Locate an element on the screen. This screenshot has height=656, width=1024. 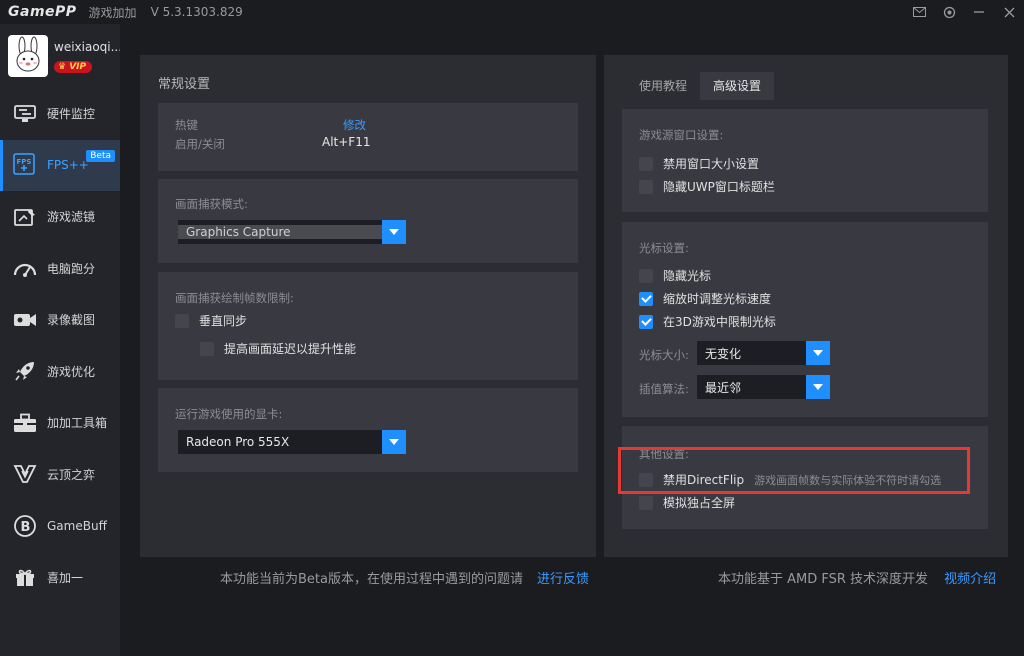
capture-mode-value: Graphics Capture is located at coordinates (280, 232).